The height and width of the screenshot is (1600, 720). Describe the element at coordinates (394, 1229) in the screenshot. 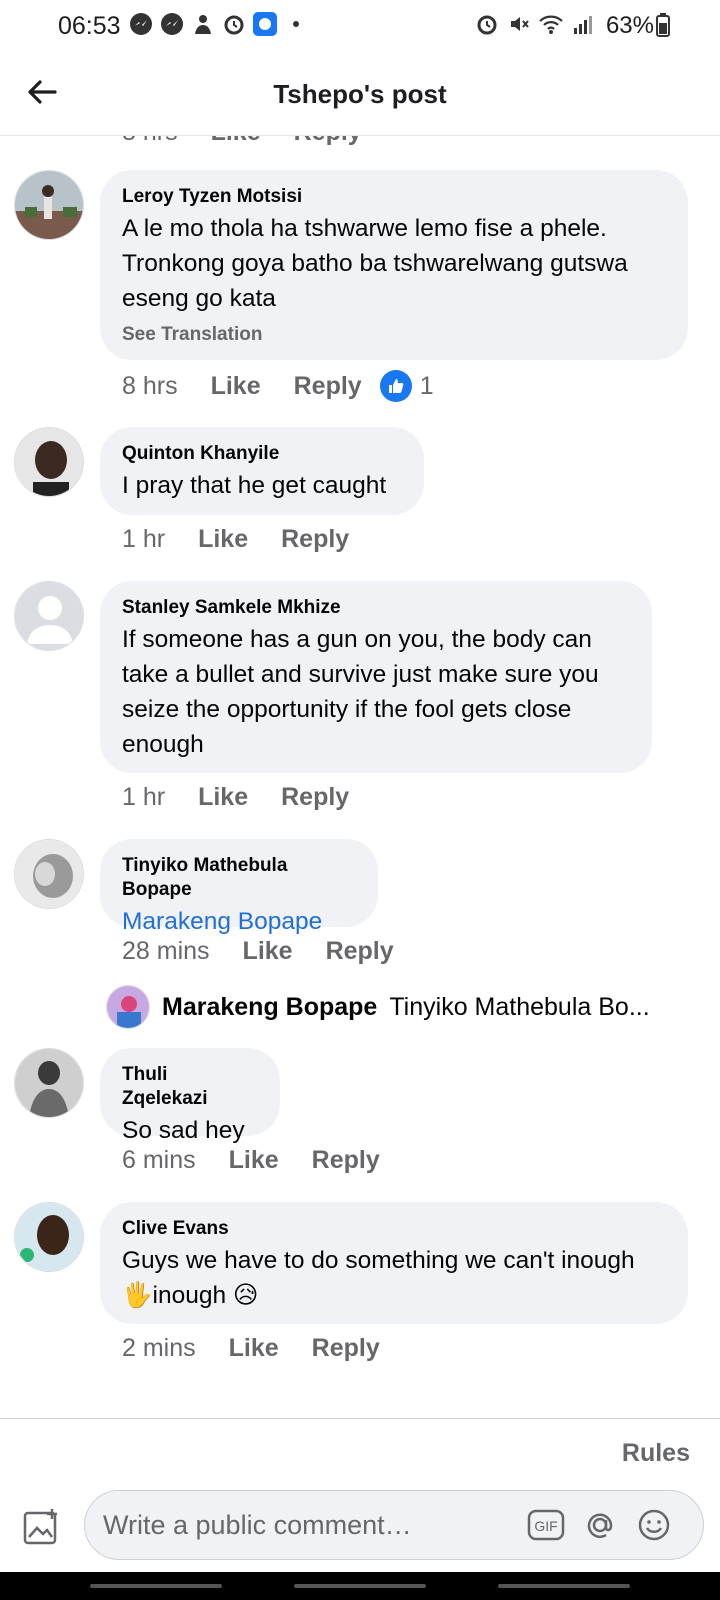

I see `commenter-name: Clive Evans` at that location.